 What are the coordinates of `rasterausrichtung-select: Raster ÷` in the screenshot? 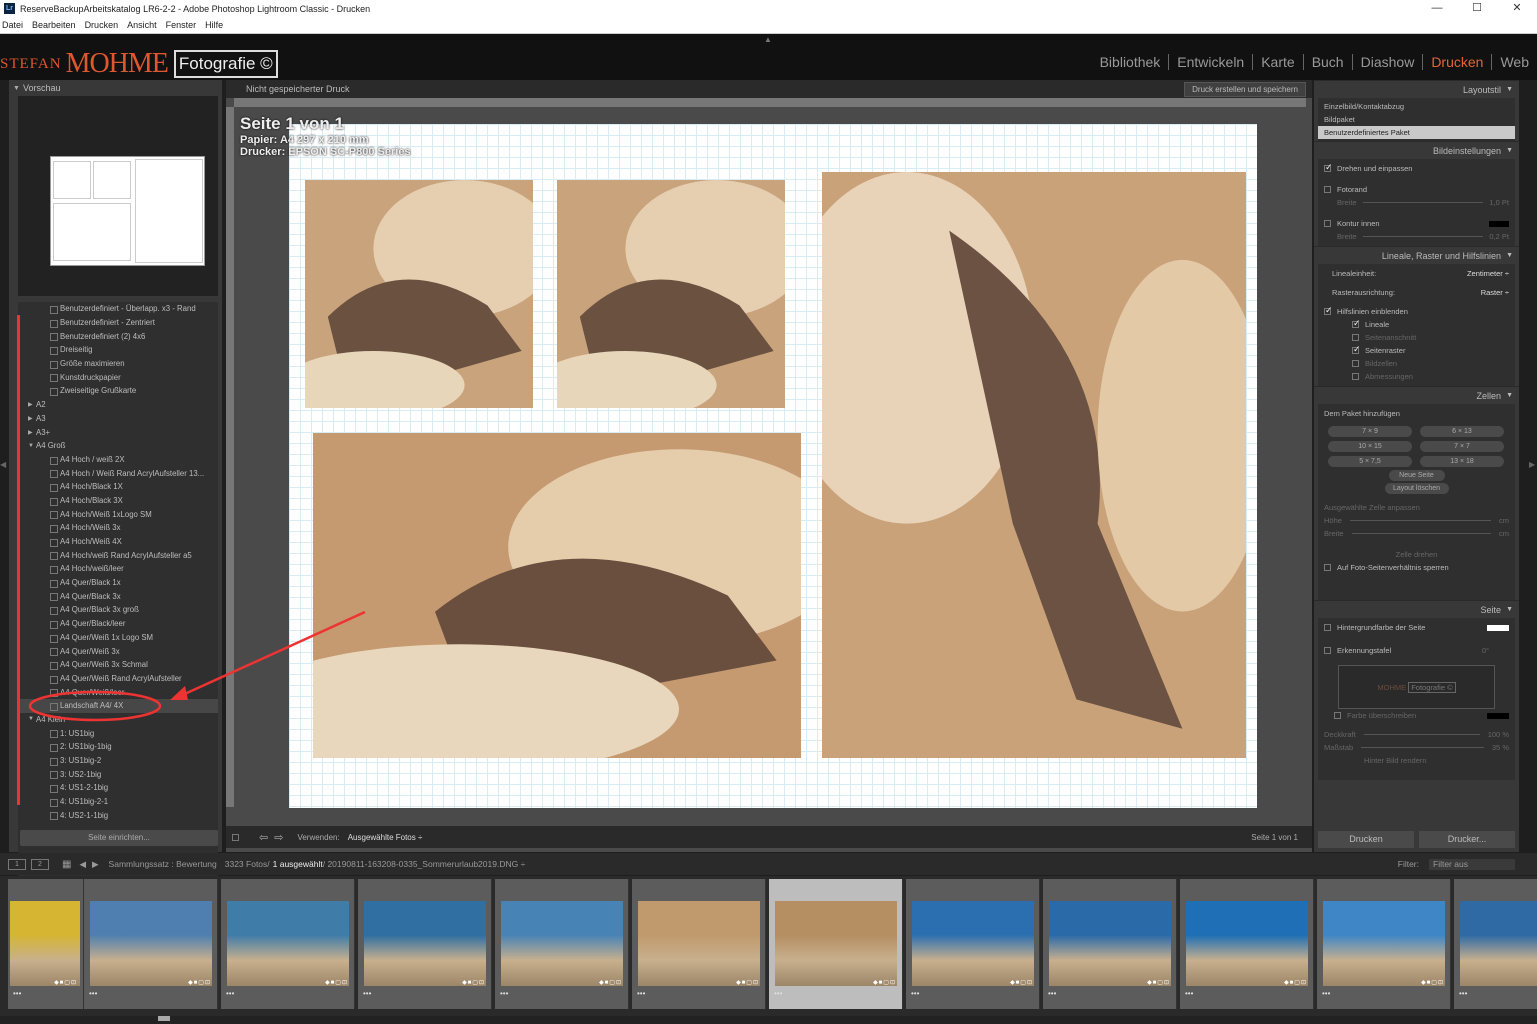 It's located at (1495, 292).